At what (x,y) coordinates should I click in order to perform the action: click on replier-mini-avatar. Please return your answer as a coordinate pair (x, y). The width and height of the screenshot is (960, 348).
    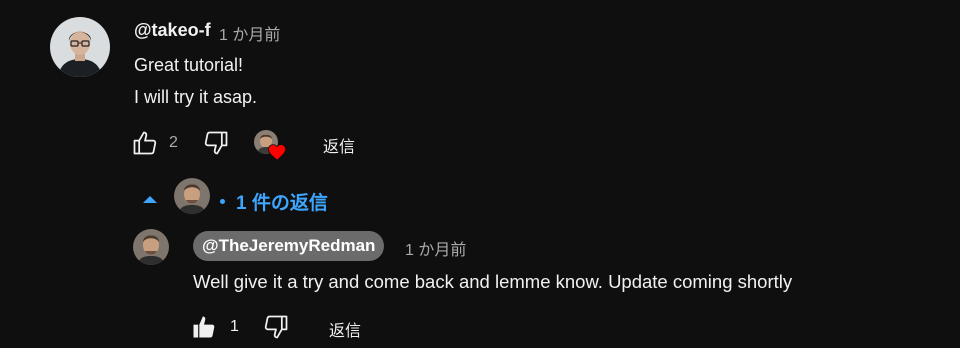
    Looking at the image, I should click on (192, 196).